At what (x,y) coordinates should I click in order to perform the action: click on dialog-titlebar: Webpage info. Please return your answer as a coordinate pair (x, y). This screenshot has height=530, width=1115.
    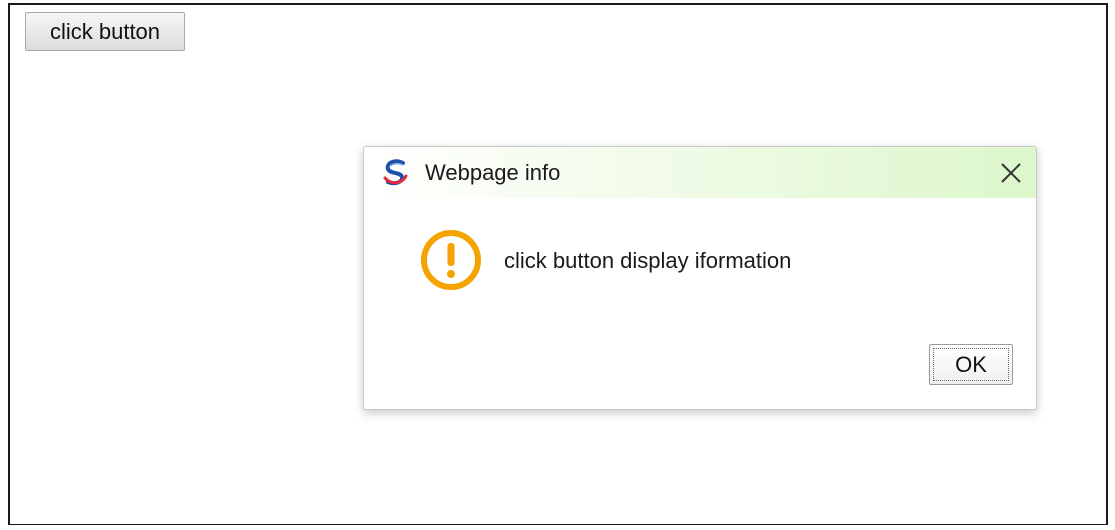
    Looking at the image, I should click on (700, 172).